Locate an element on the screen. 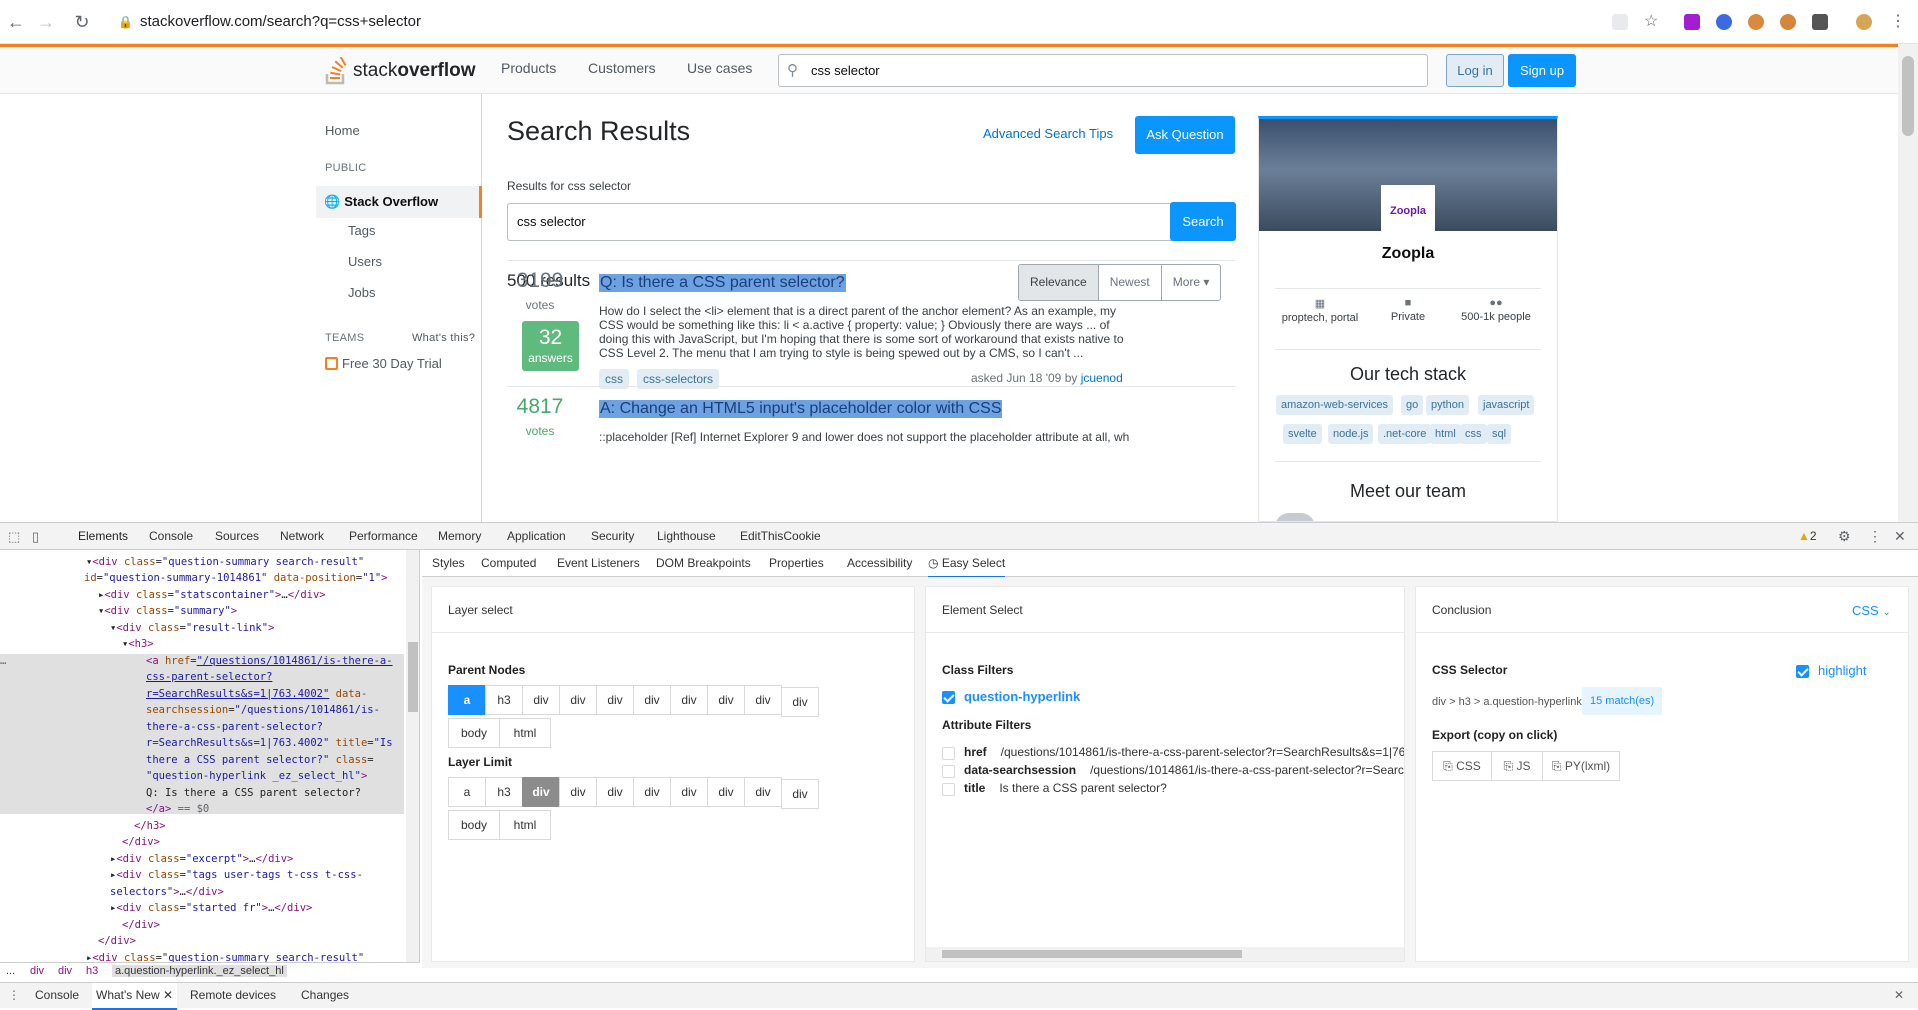 The height and width of the screenshot is (1010, 1918). parent-node-button: h3 is located at coordinates (504, 700).